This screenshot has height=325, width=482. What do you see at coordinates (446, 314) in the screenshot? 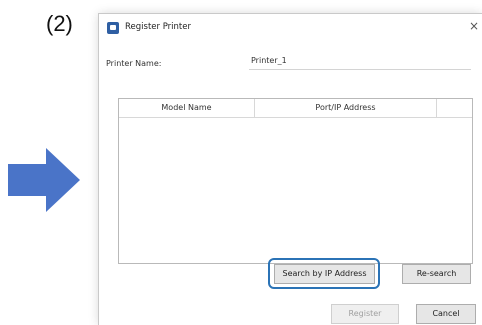
I see `cancel-button: Cancel` at bounding box center [446, 314].